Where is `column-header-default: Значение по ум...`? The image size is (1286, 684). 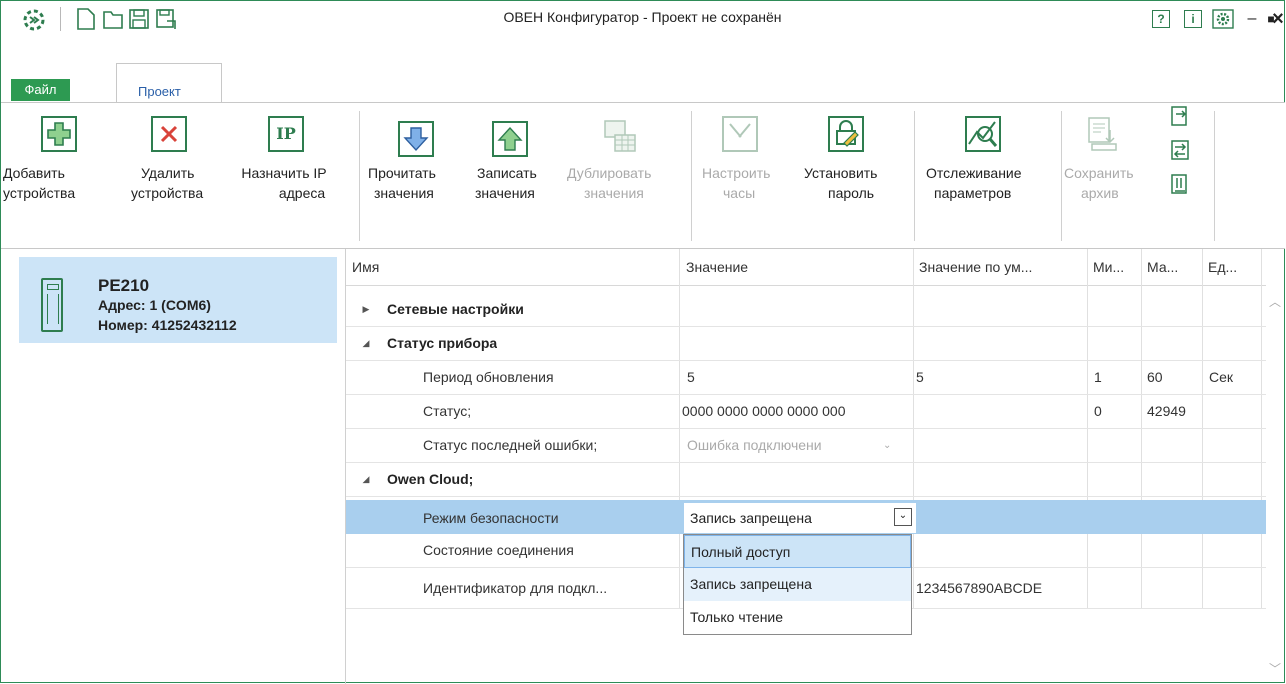 column-header-default: Значение по ум... is located at coordinates (1004, 267).